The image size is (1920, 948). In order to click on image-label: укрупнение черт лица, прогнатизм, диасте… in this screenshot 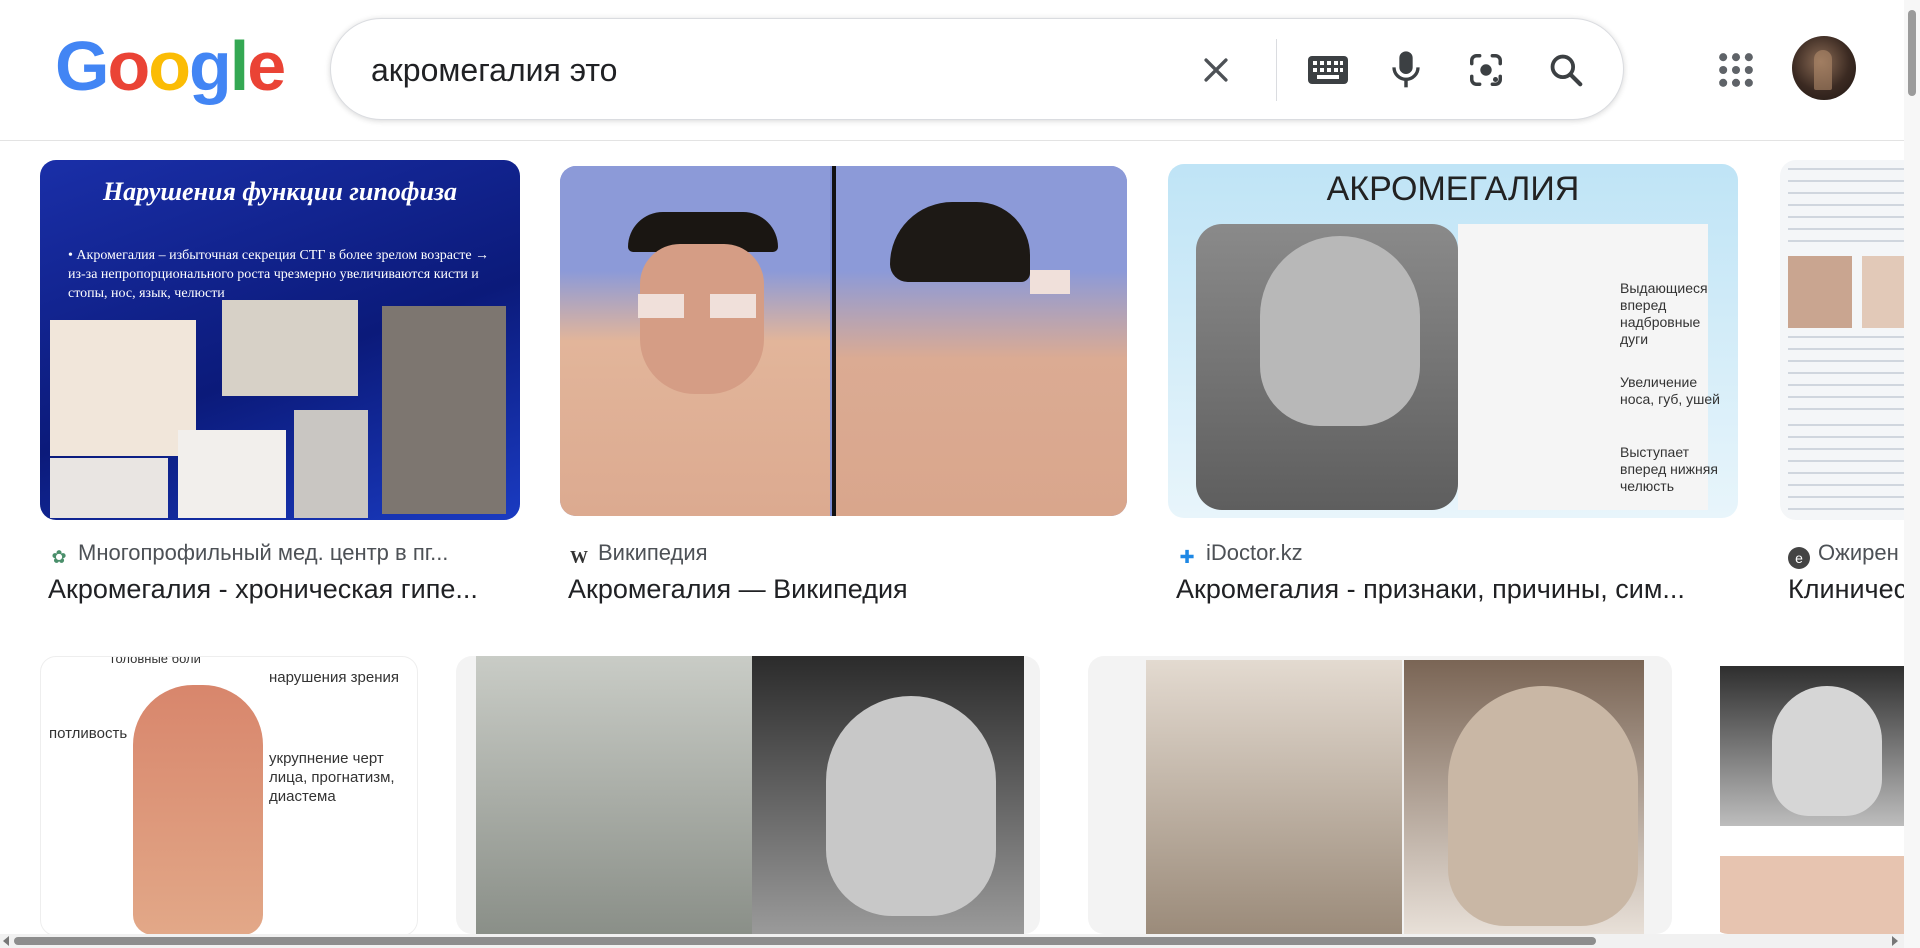, I will do `click(332, 777)`.